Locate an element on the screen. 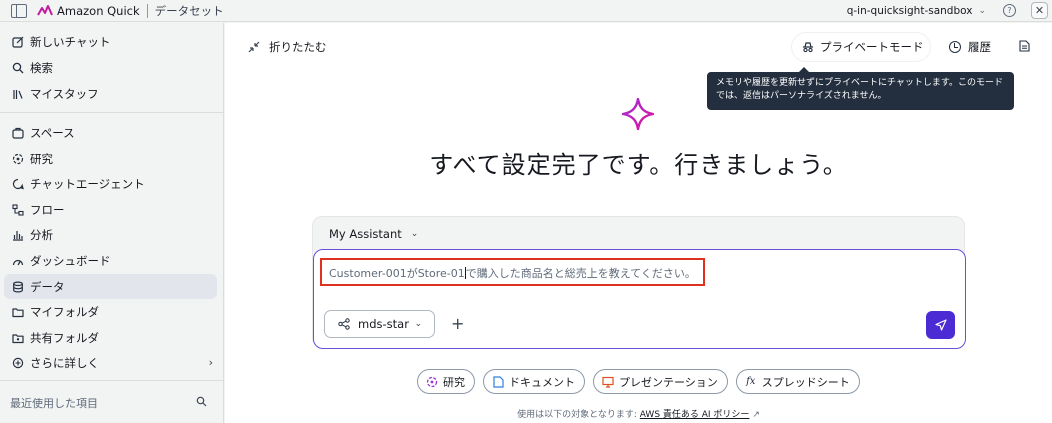 The height and width of the screenshot is (423, 1052). private-mode-button: プライベートモード is located at coordinates (861, 47).